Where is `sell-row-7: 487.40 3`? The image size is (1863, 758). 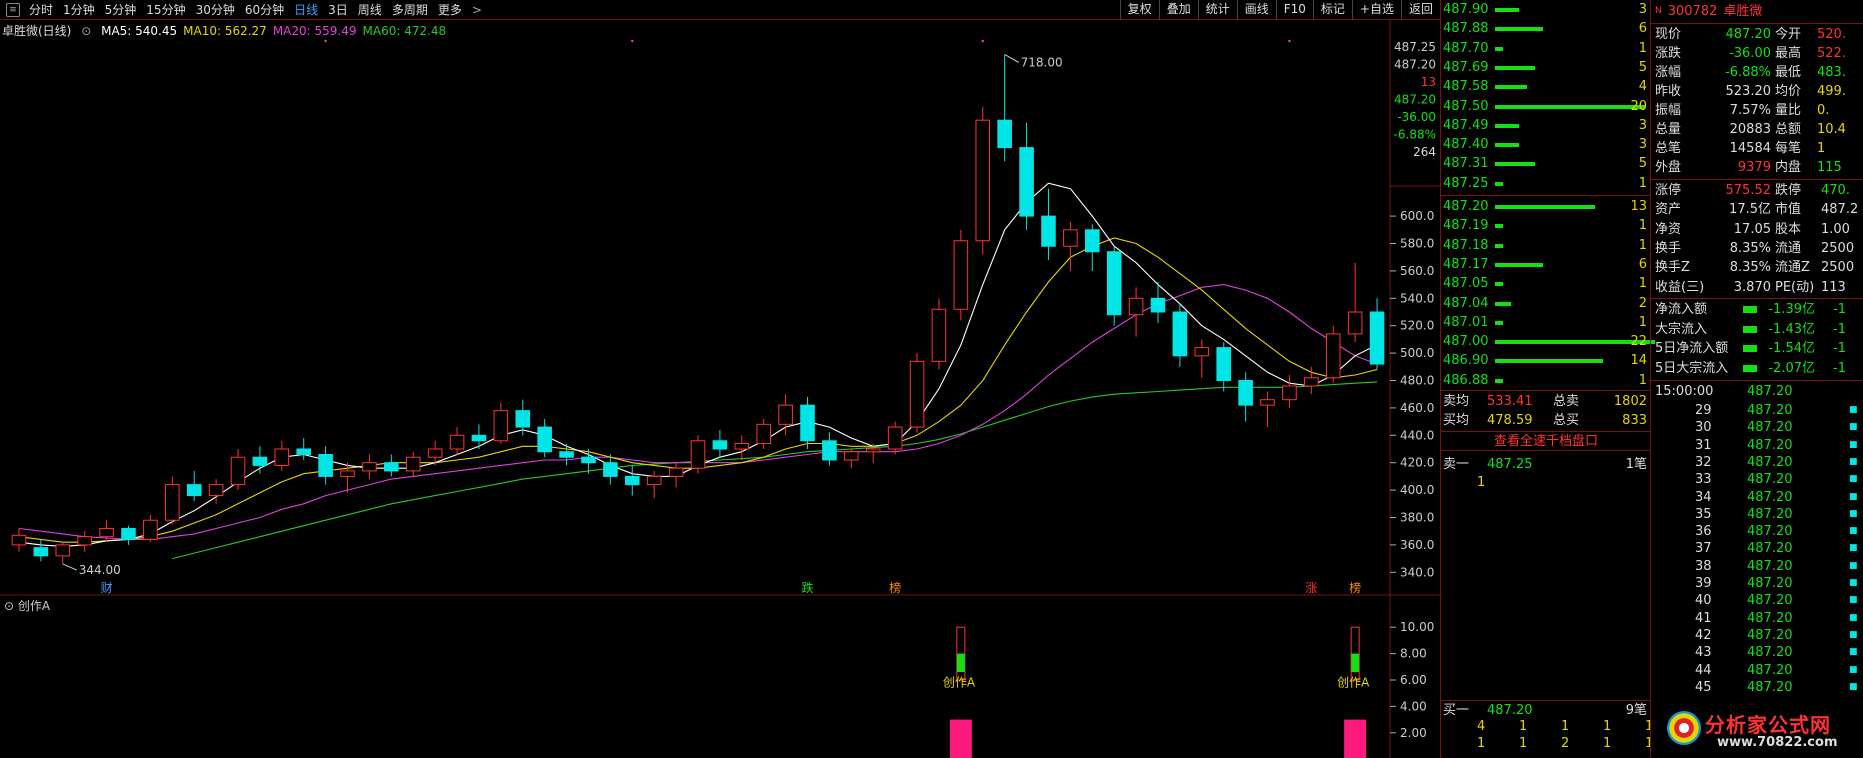 sell-row-7: 487.40 3 is located at coordinates (1546, 144).